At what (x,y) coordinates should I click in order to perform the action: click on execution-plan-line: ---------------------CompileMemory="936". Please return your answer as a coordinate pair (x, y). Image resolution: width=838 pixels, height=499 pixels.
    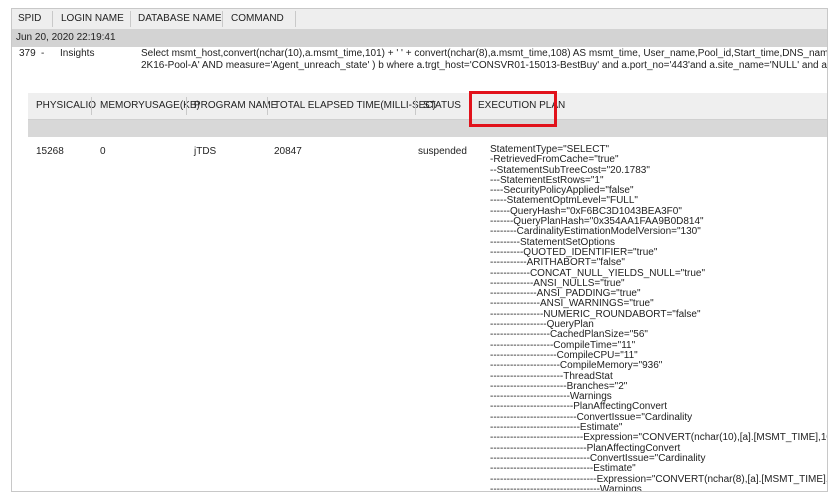
    Looking at the image, I should click on (576, 366).